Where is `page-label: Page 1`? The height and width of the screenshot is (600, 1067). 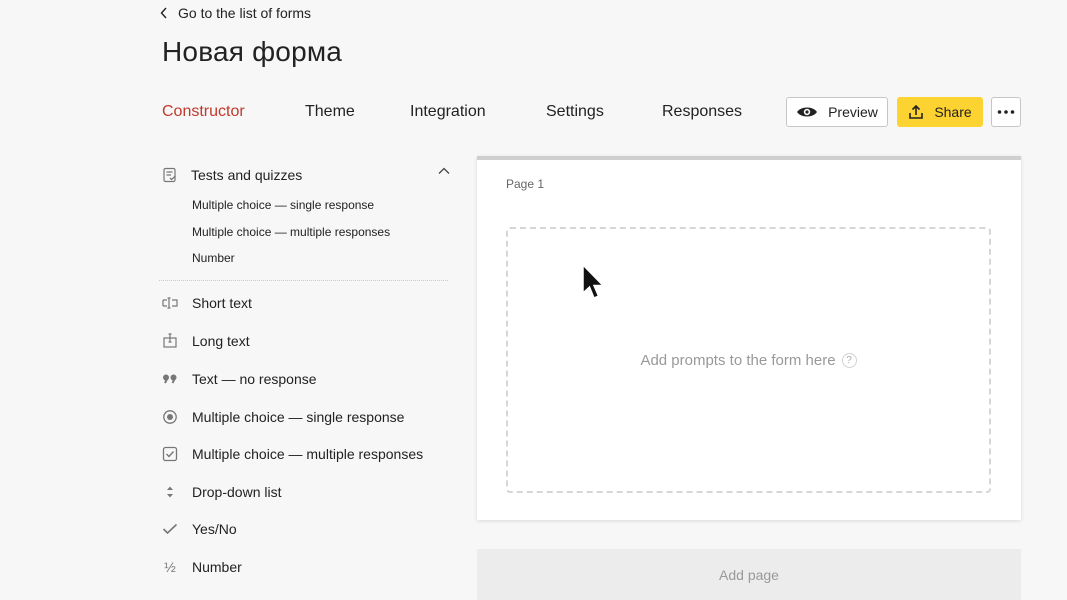
page-label: Page 1 is located at coordinates (525, 184).